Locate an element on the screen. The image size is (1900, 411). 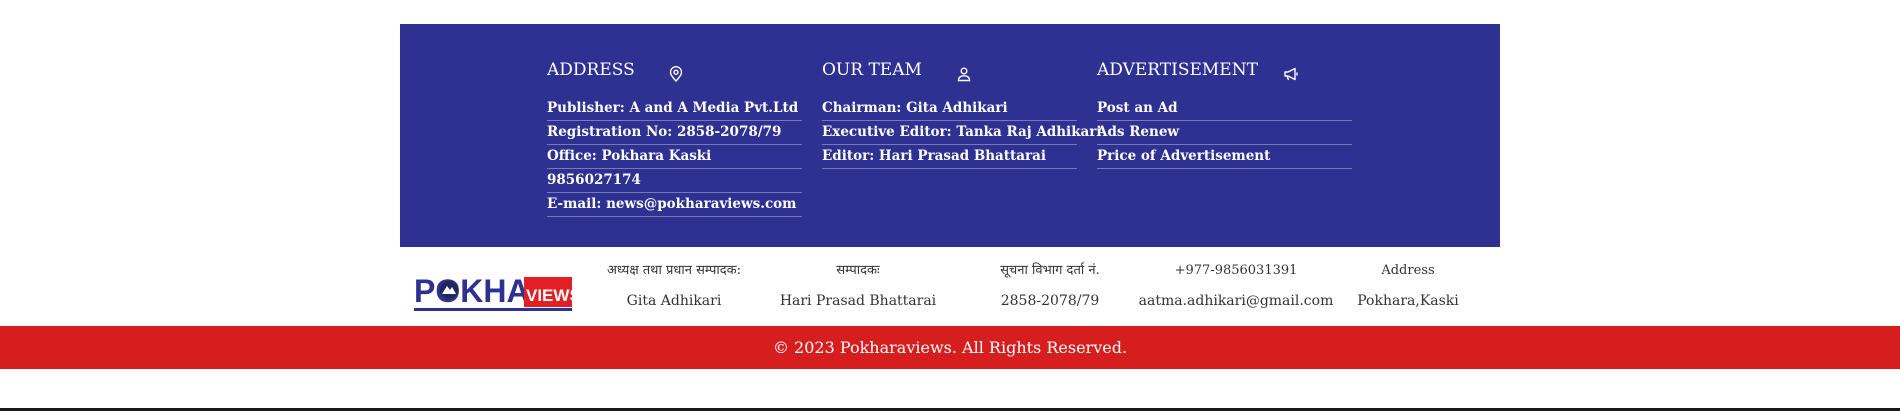
logo-side-text: VIEWS is located at coordinates (549, 295).